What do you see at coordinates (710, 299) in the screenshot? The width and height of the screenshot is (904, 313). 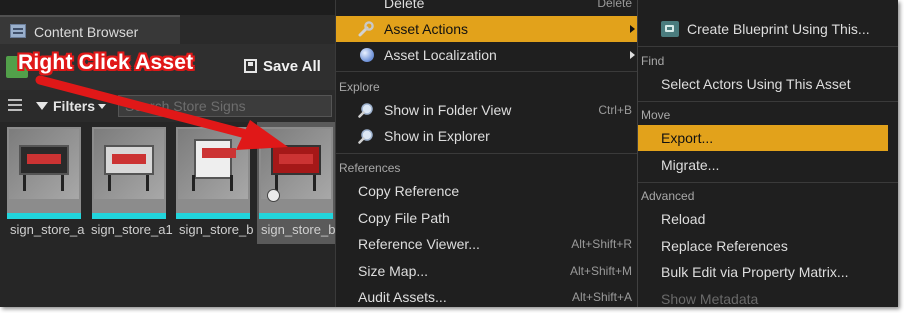 I see `menu-item-label: Show Metadata` at bounding box center [710, 299].